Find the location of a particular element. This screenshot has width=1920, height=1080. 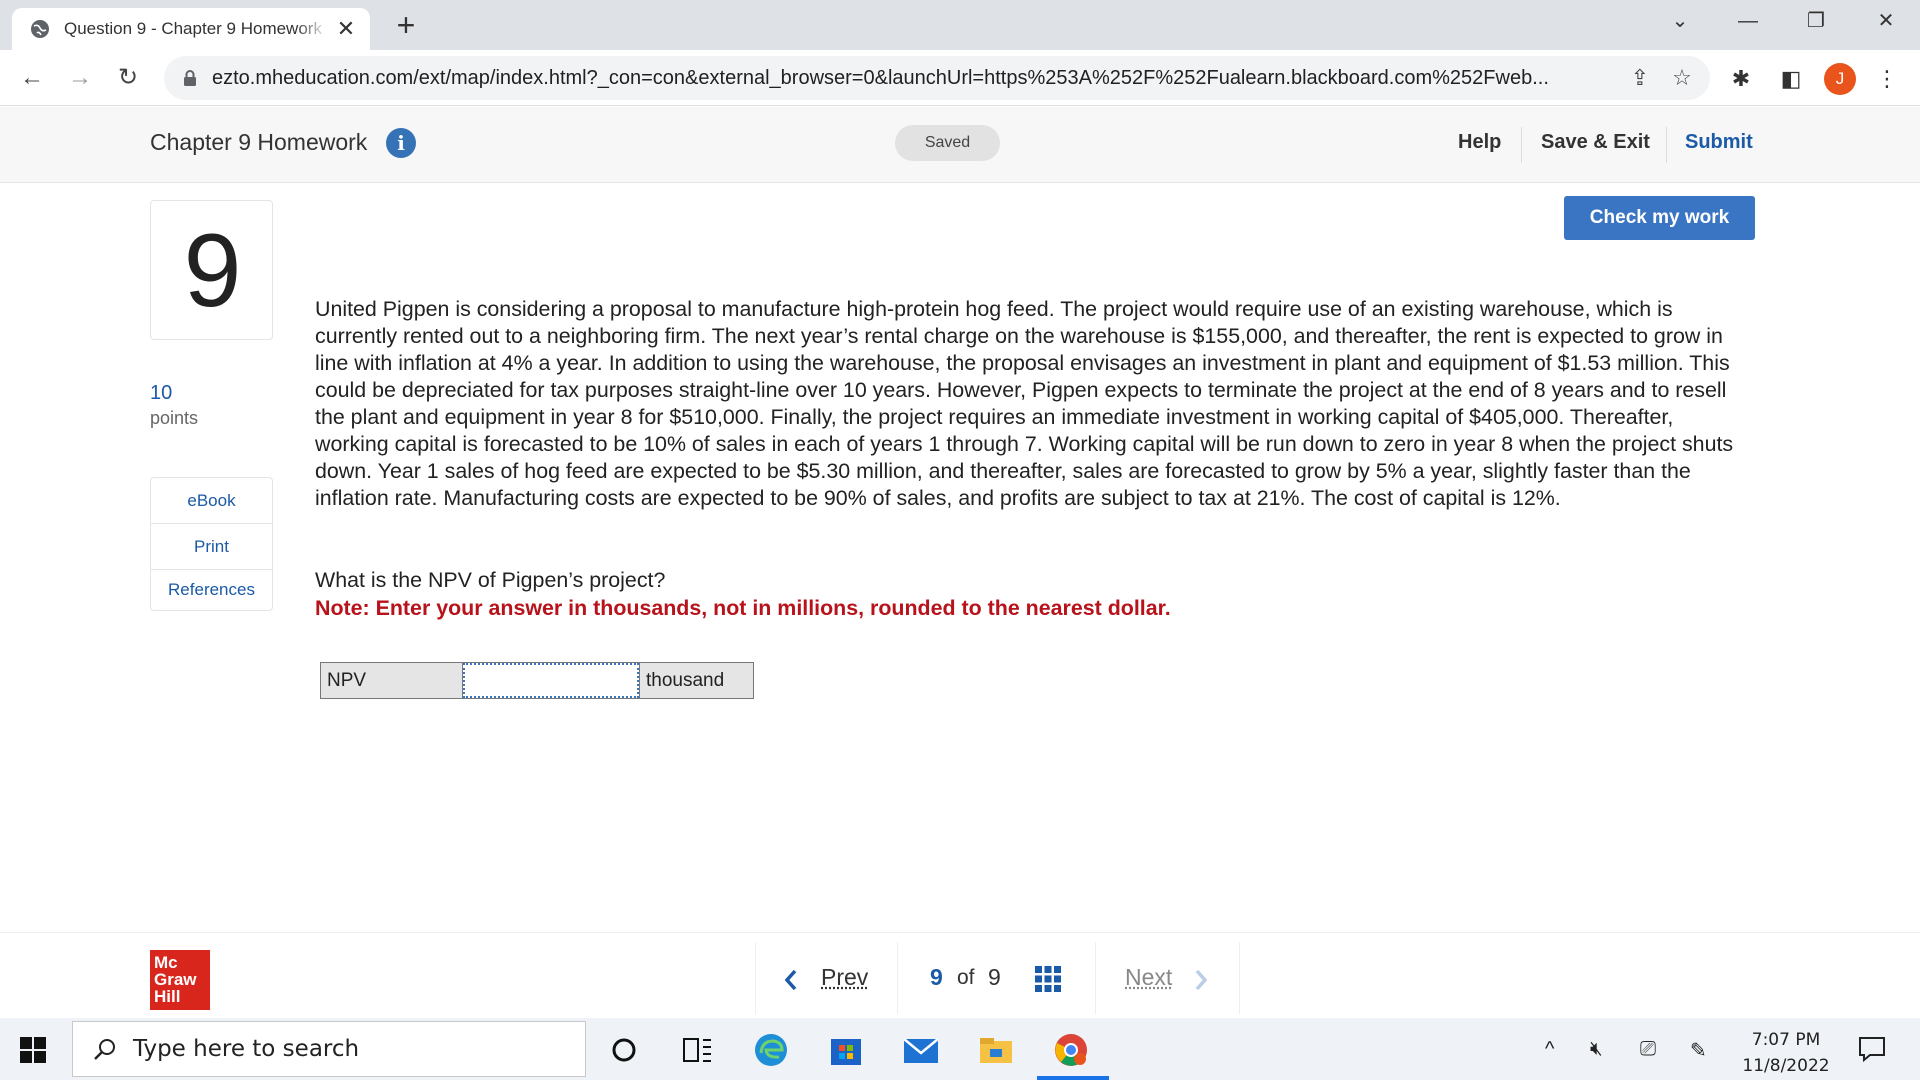

active-app-indicator is located at coordinates (1073, 1078).